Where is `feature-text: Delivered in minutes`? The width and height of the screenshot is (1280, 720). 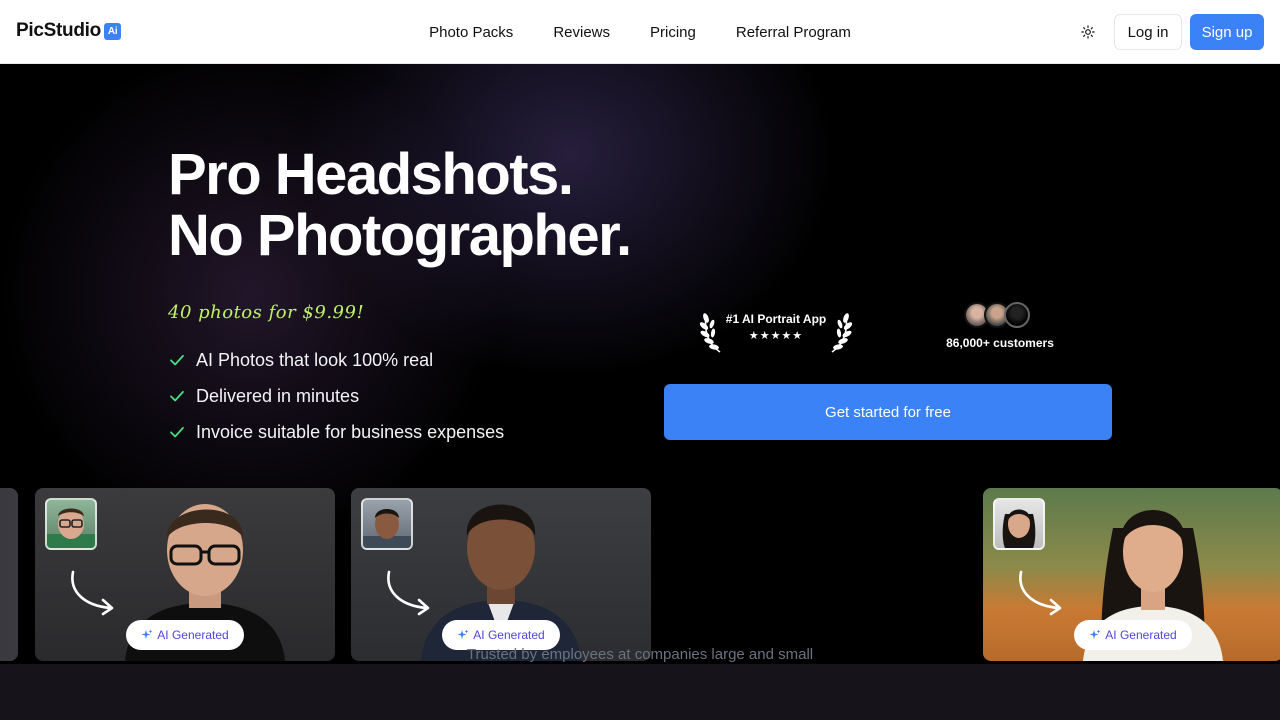 feature-text: Delivered in minutes is located at coordinates (278, 395).